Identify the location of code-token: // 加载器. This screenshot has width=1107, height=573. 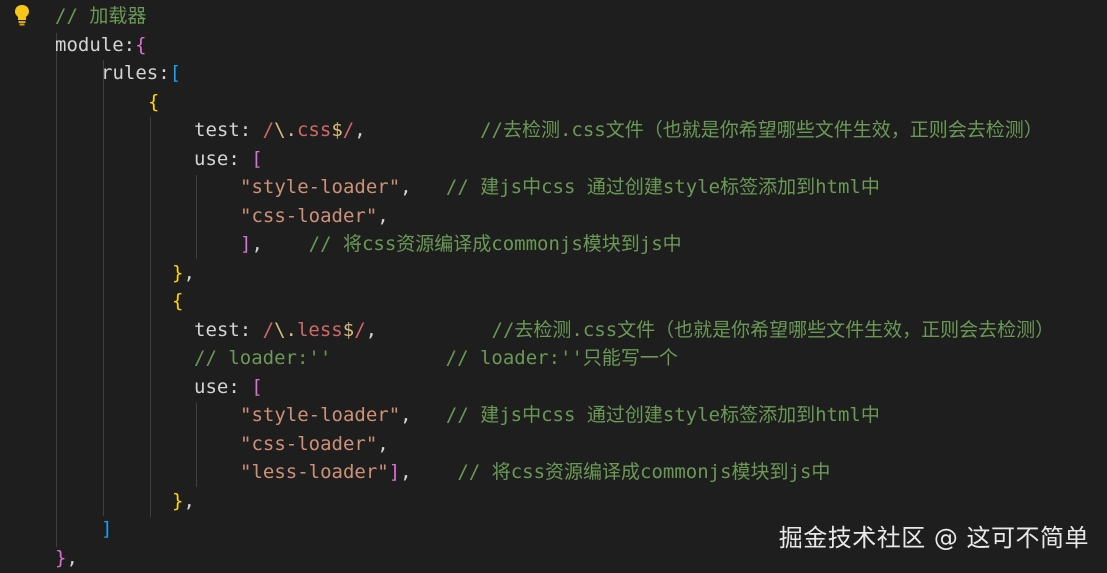
(101, 16).